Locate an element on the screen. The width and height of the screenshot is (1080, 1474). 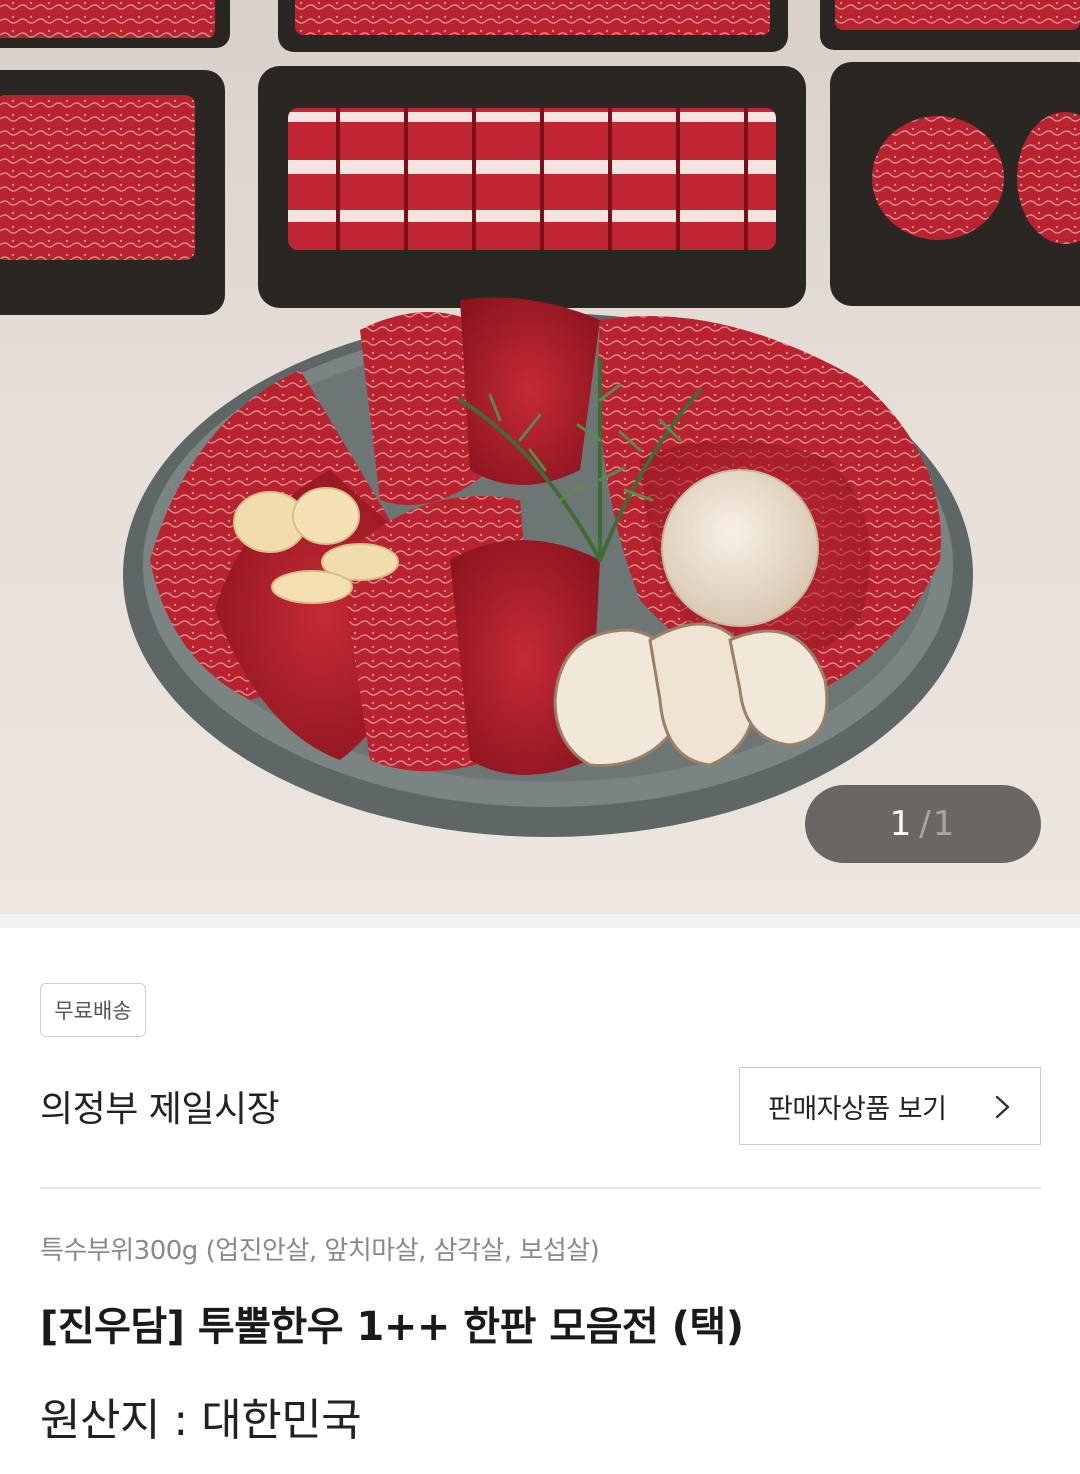
product-title: [진우담] 투뿔한우 1++ 한판 모음전 (택) is located at coordinates (392, 1327).